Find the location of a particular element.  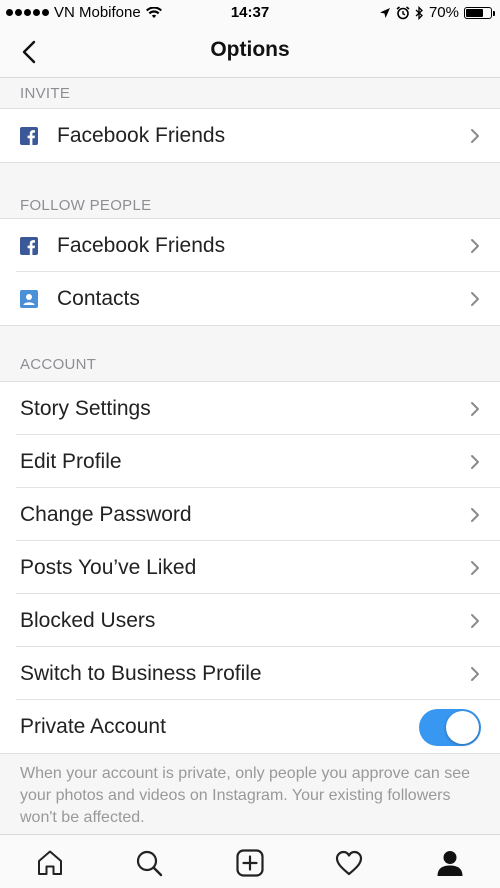

page-title: Options is located at coordinates (250, 49).